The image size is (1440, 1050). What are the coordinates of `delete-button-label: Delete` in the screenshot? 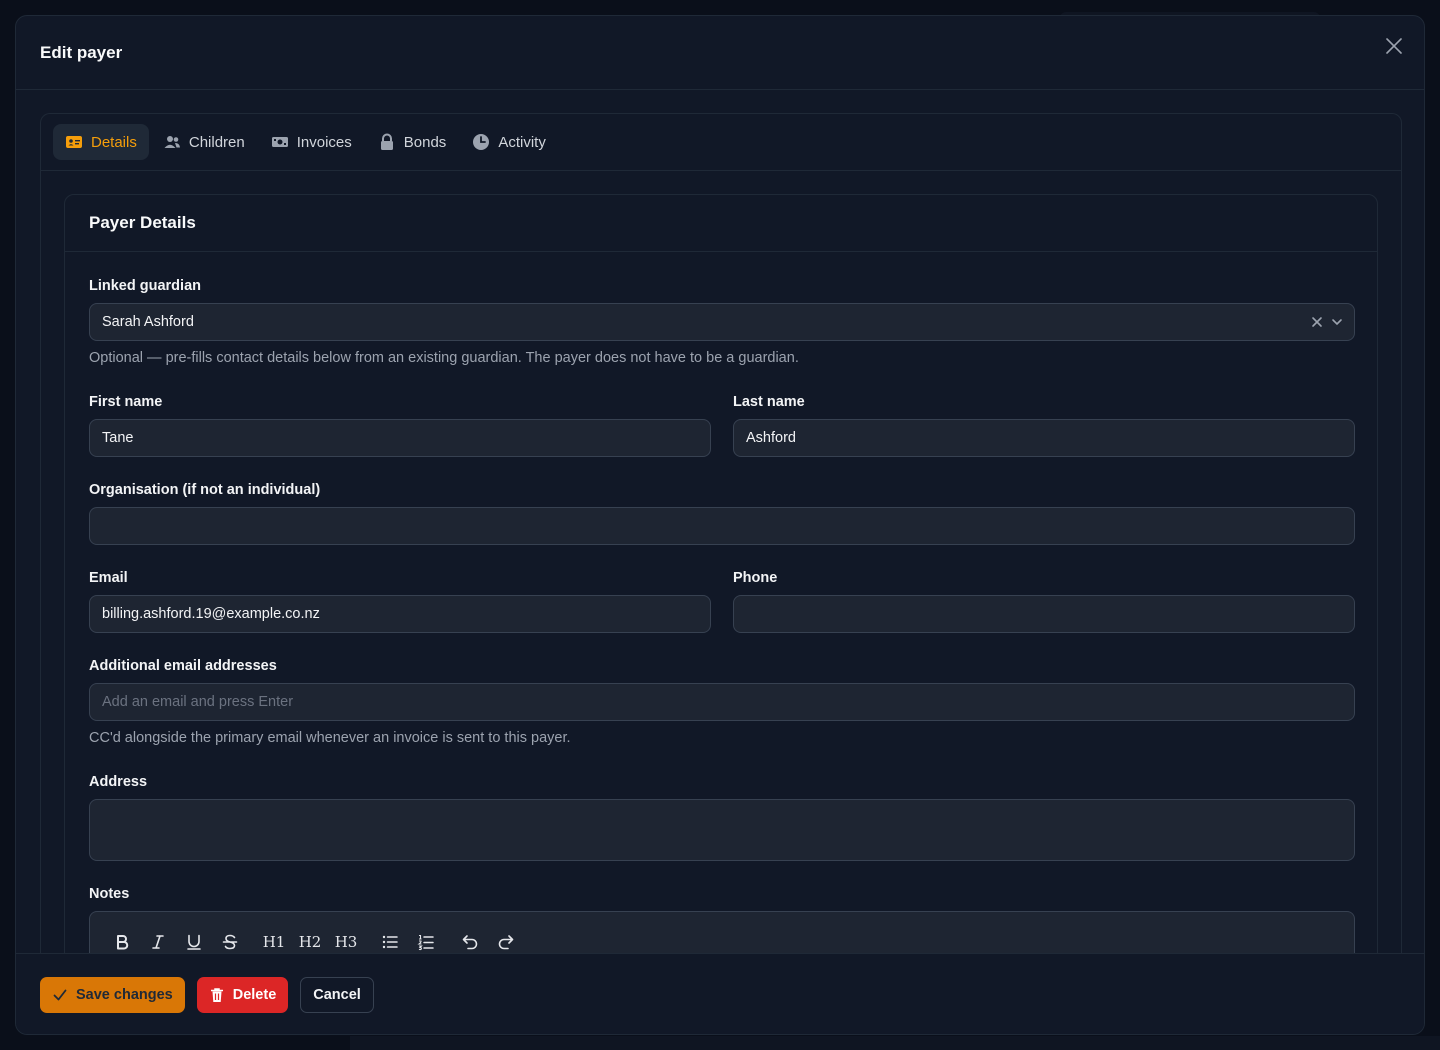 It's located at (254, 995).